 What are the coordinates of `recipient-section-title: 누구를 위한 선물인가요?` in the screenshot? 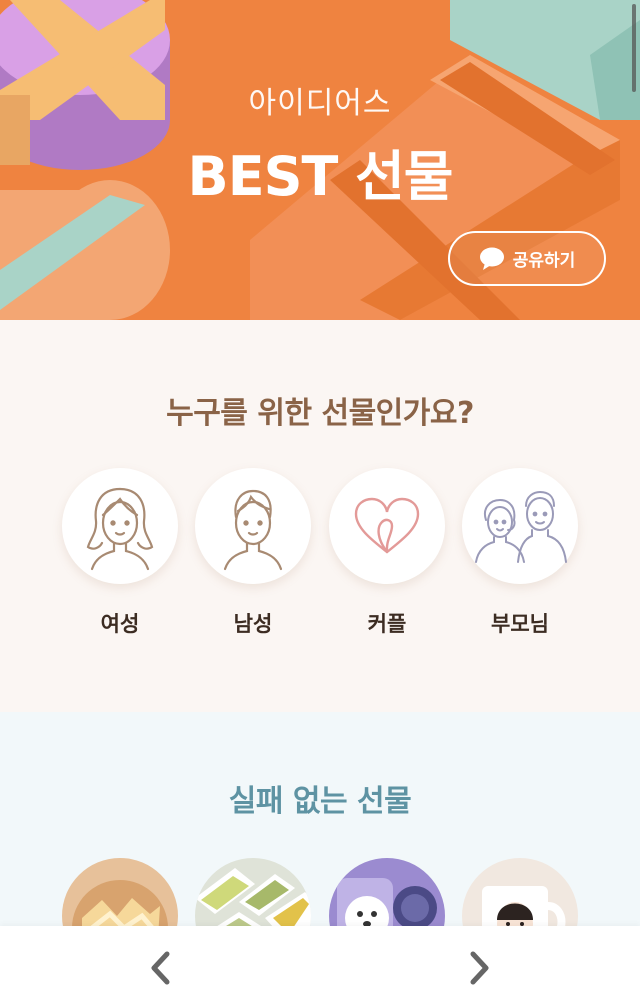 It's located at (320, 413).